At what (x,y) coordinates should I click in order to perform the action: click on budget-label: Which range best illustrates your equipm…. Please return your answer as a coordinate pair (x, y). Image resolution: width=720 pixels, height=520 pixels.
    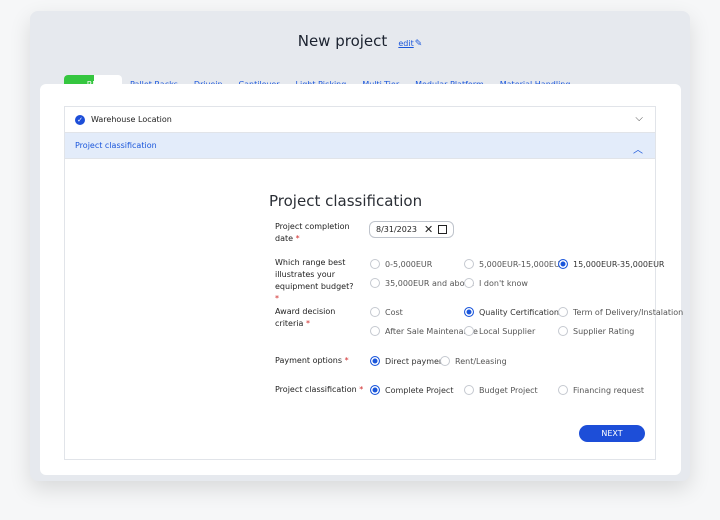
    Looking at the image, I should click on (314, 280).